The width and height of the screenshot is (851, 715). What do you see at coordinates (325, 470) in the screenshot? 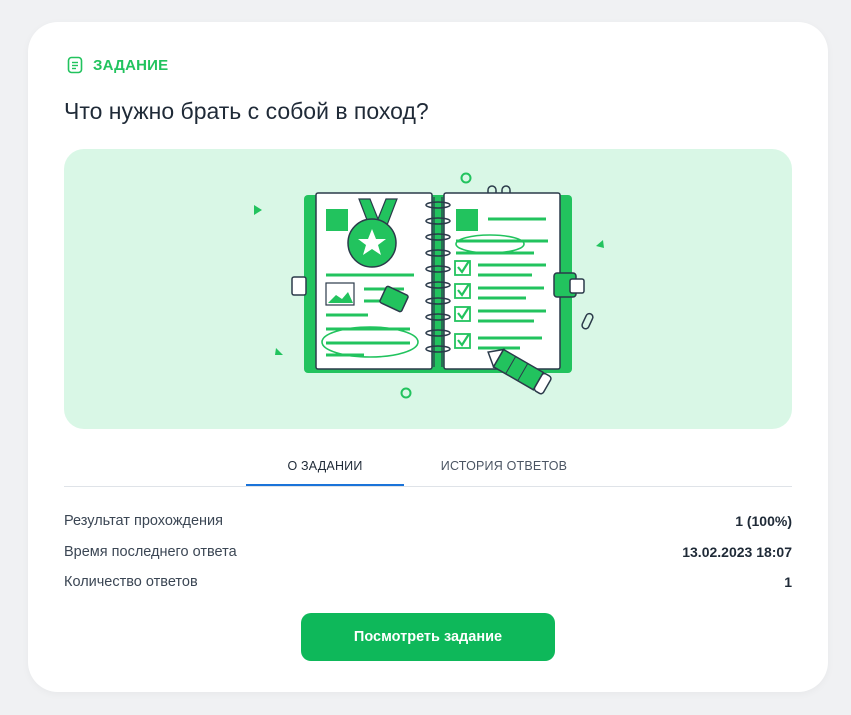
I see `tab-about-task: О ЗАДАНИИ` at bounding box center [325, 470].